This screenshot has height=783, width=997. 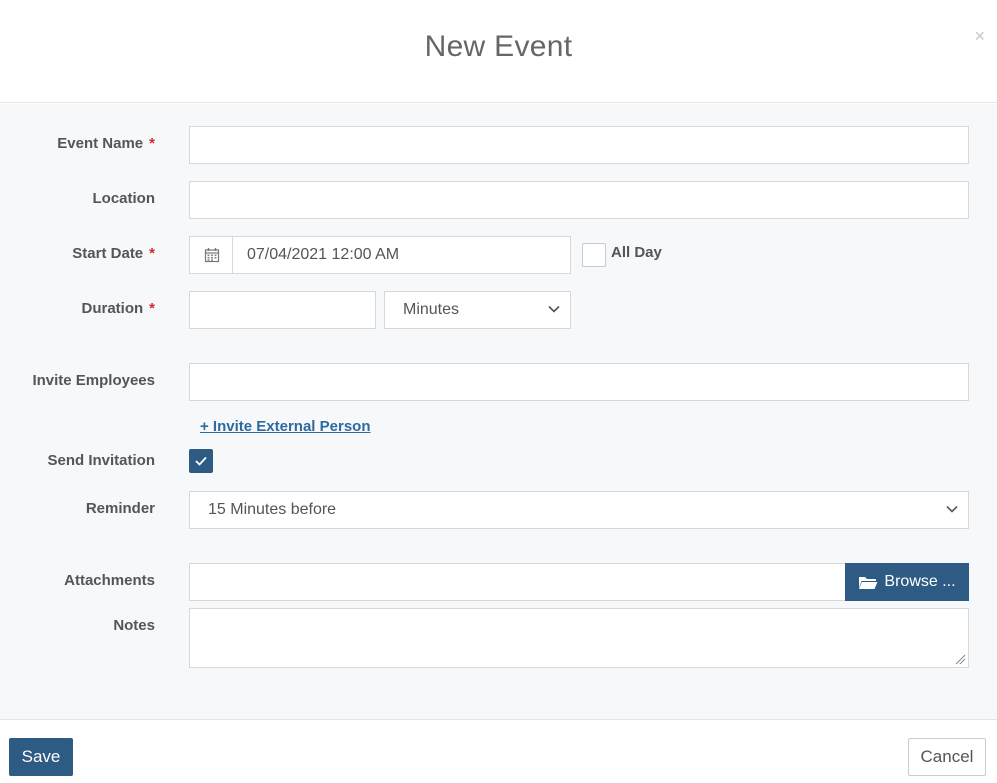 What do you see at coordinates (41, 757) in the screenshot?
I see `save-button: Save` at bounding box center [41, 757].